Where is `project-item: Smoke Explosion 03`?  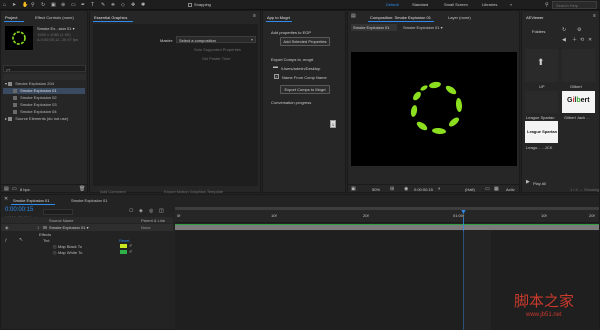 project-item: Smoke Explosion 03 is located at coordinates (44, 105).